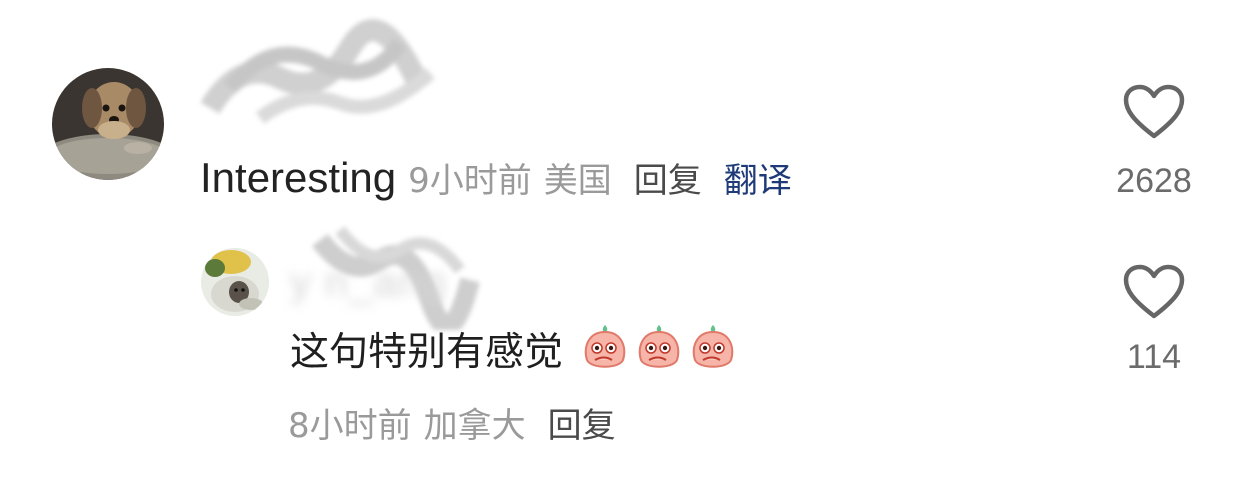 The image size is (1240, 480). I want to click on cat-avatar-icon, so click(235, 282).